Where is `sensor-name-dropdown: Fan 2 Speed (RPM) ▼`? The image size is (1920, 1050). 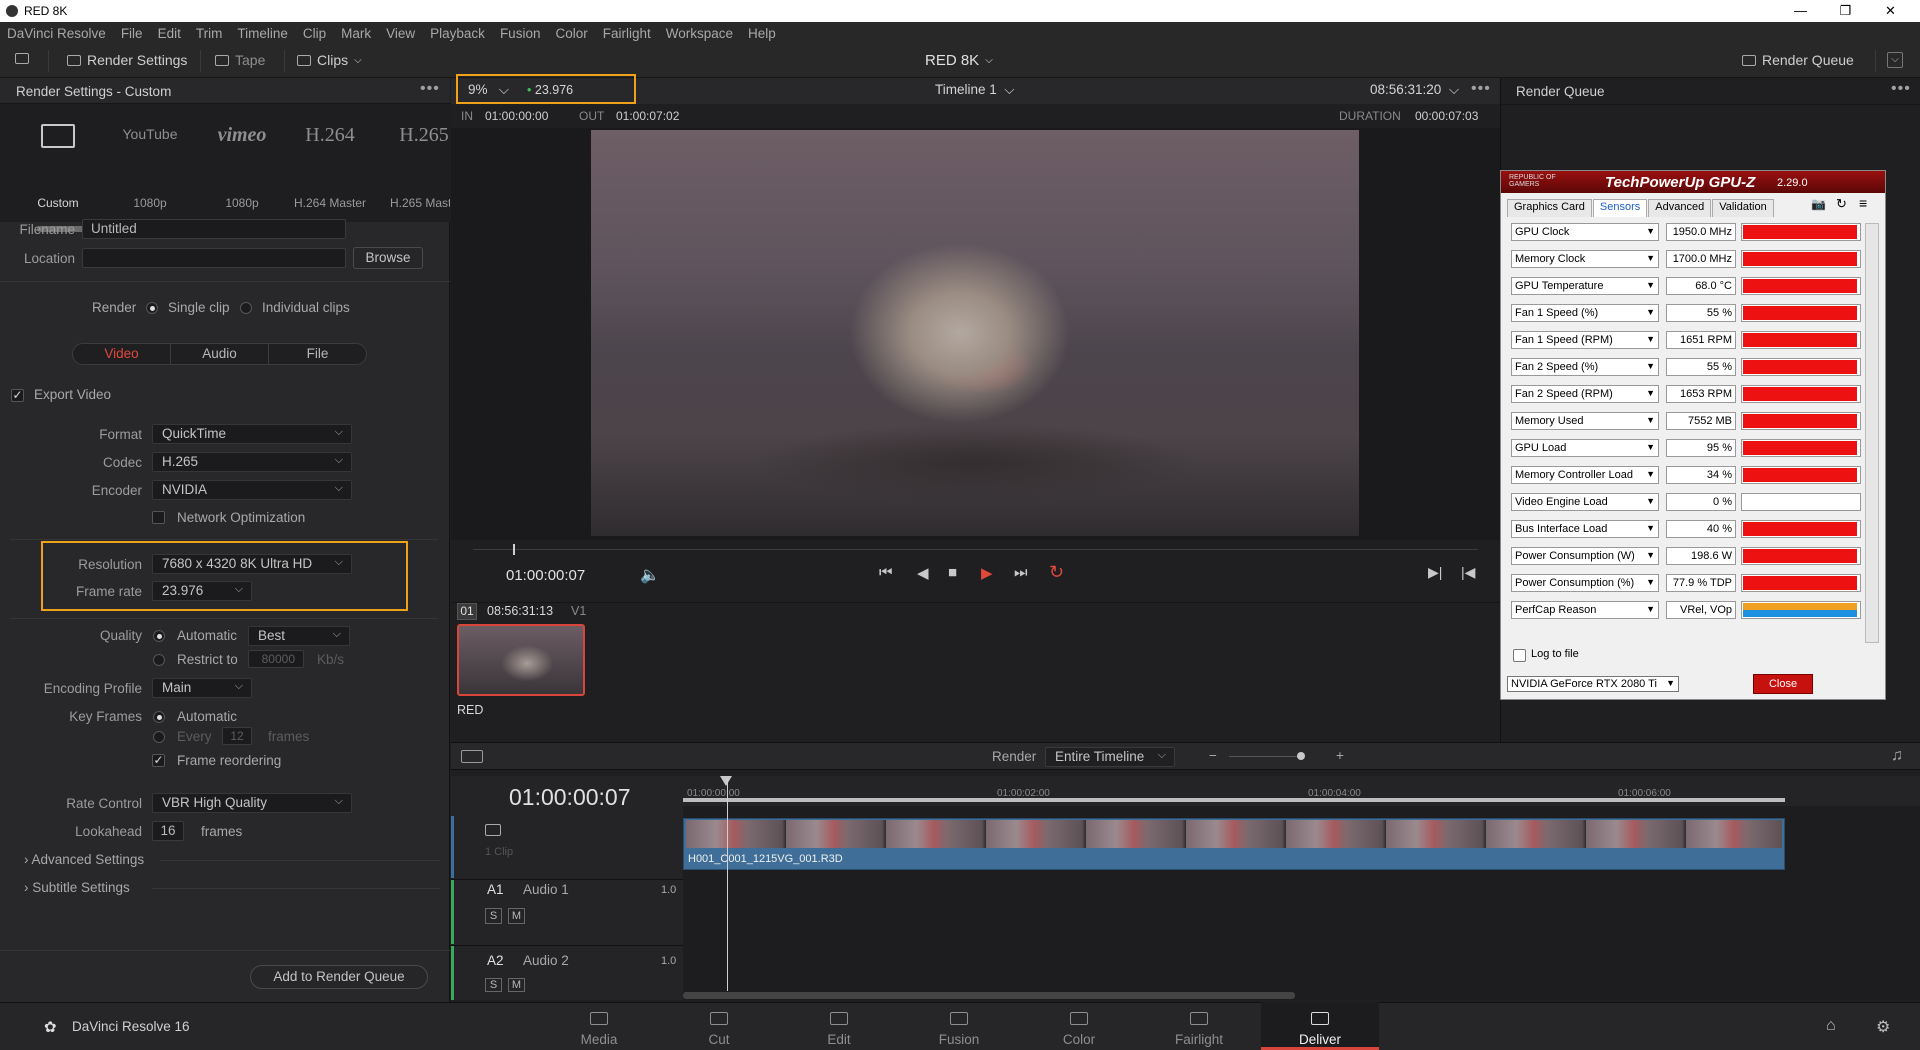
sensor-name-dropdown: Fan 2 Speed (RPM) ▼ is located at coordinates (1585, 394).